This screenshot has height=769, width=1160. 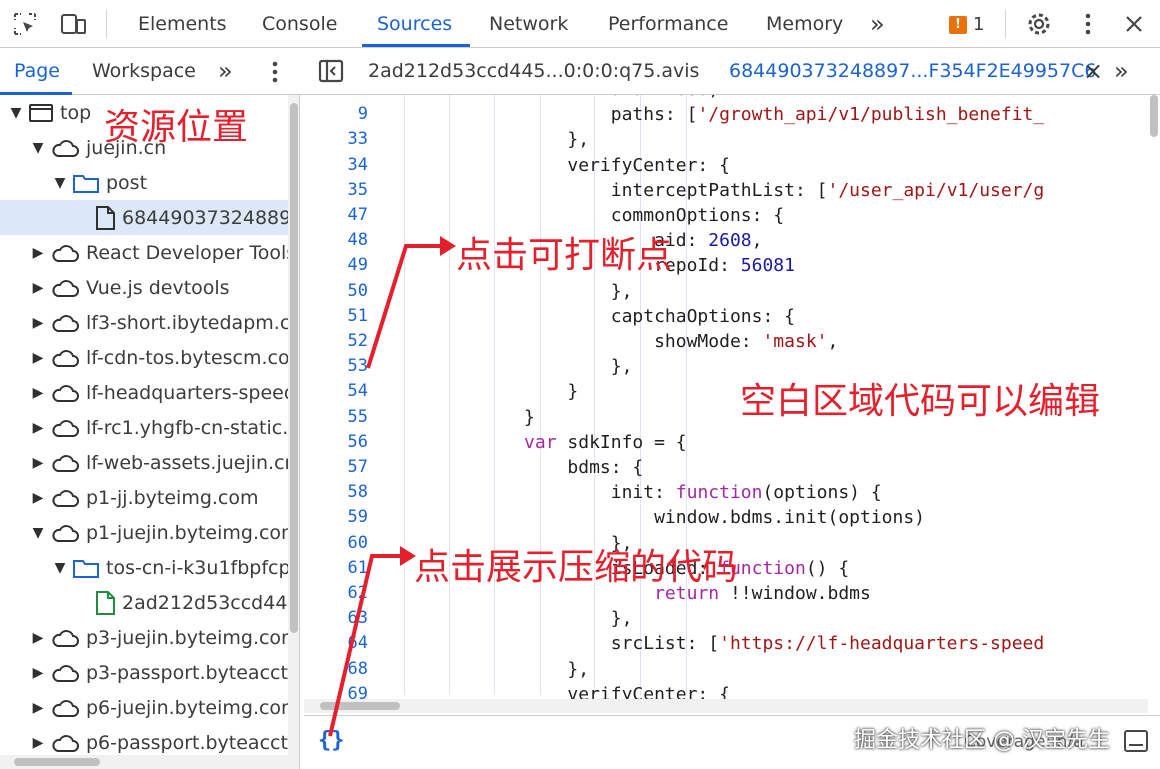 I want to click on annotation-click-breakpoint: 点击可打断点, so click(x=564, y=255).